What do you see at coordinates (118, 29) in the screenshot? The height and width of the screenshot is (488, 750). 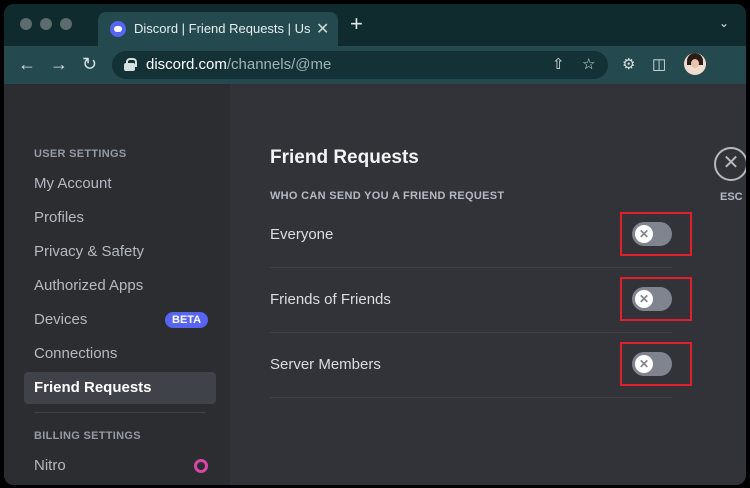 I see `discord-favicon-icon` at bounding box center [118, 29].